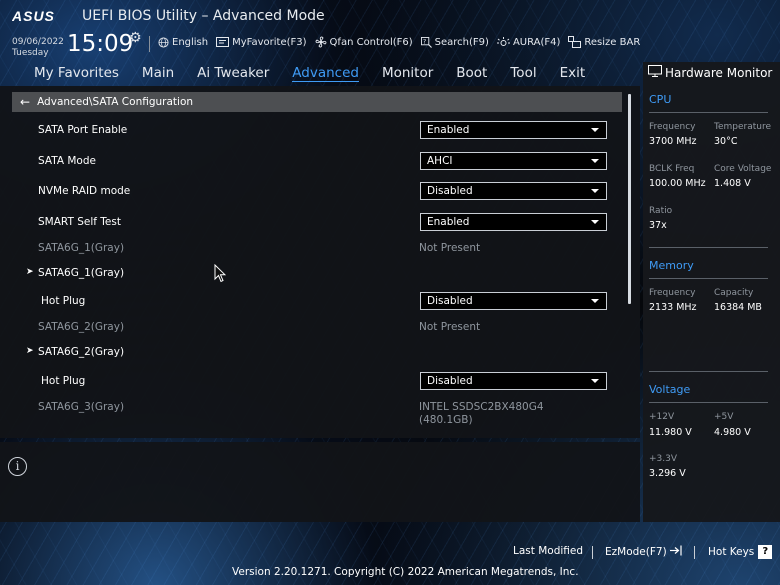 The width and height of the screenshot is (780, 585). What do you see at coordinates (135, 38) in the screenshot?
I see `gear-icon: ⚙` at bounding box center [135, 38].